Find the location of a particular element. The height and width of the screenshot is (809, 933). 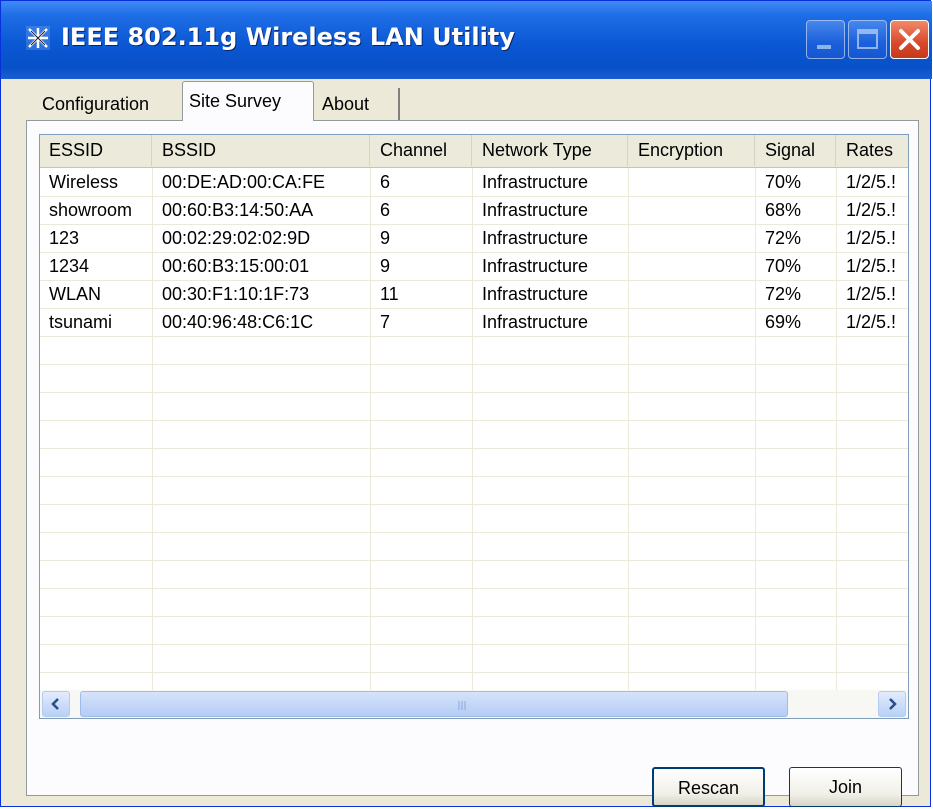

tab-about: About is located at coordinates (358, 104).